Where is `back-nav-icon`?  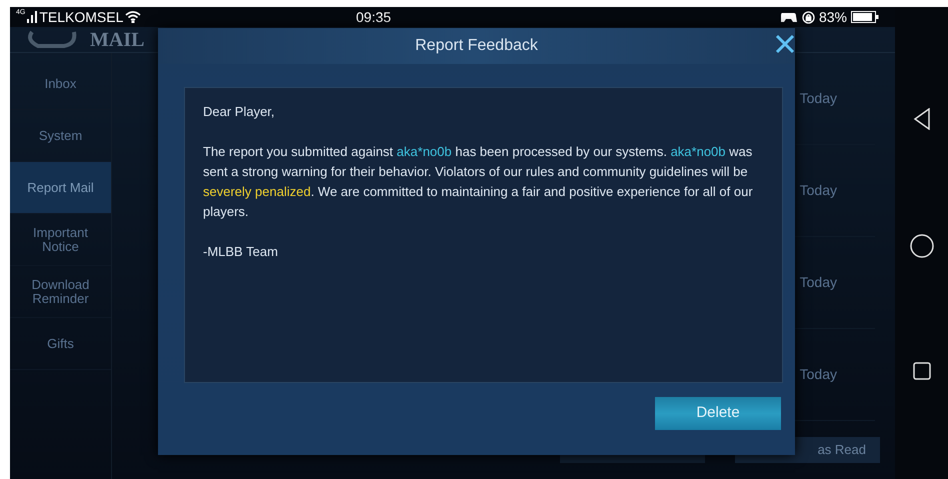 back-nav-icon is located at coordinates (921, 119).